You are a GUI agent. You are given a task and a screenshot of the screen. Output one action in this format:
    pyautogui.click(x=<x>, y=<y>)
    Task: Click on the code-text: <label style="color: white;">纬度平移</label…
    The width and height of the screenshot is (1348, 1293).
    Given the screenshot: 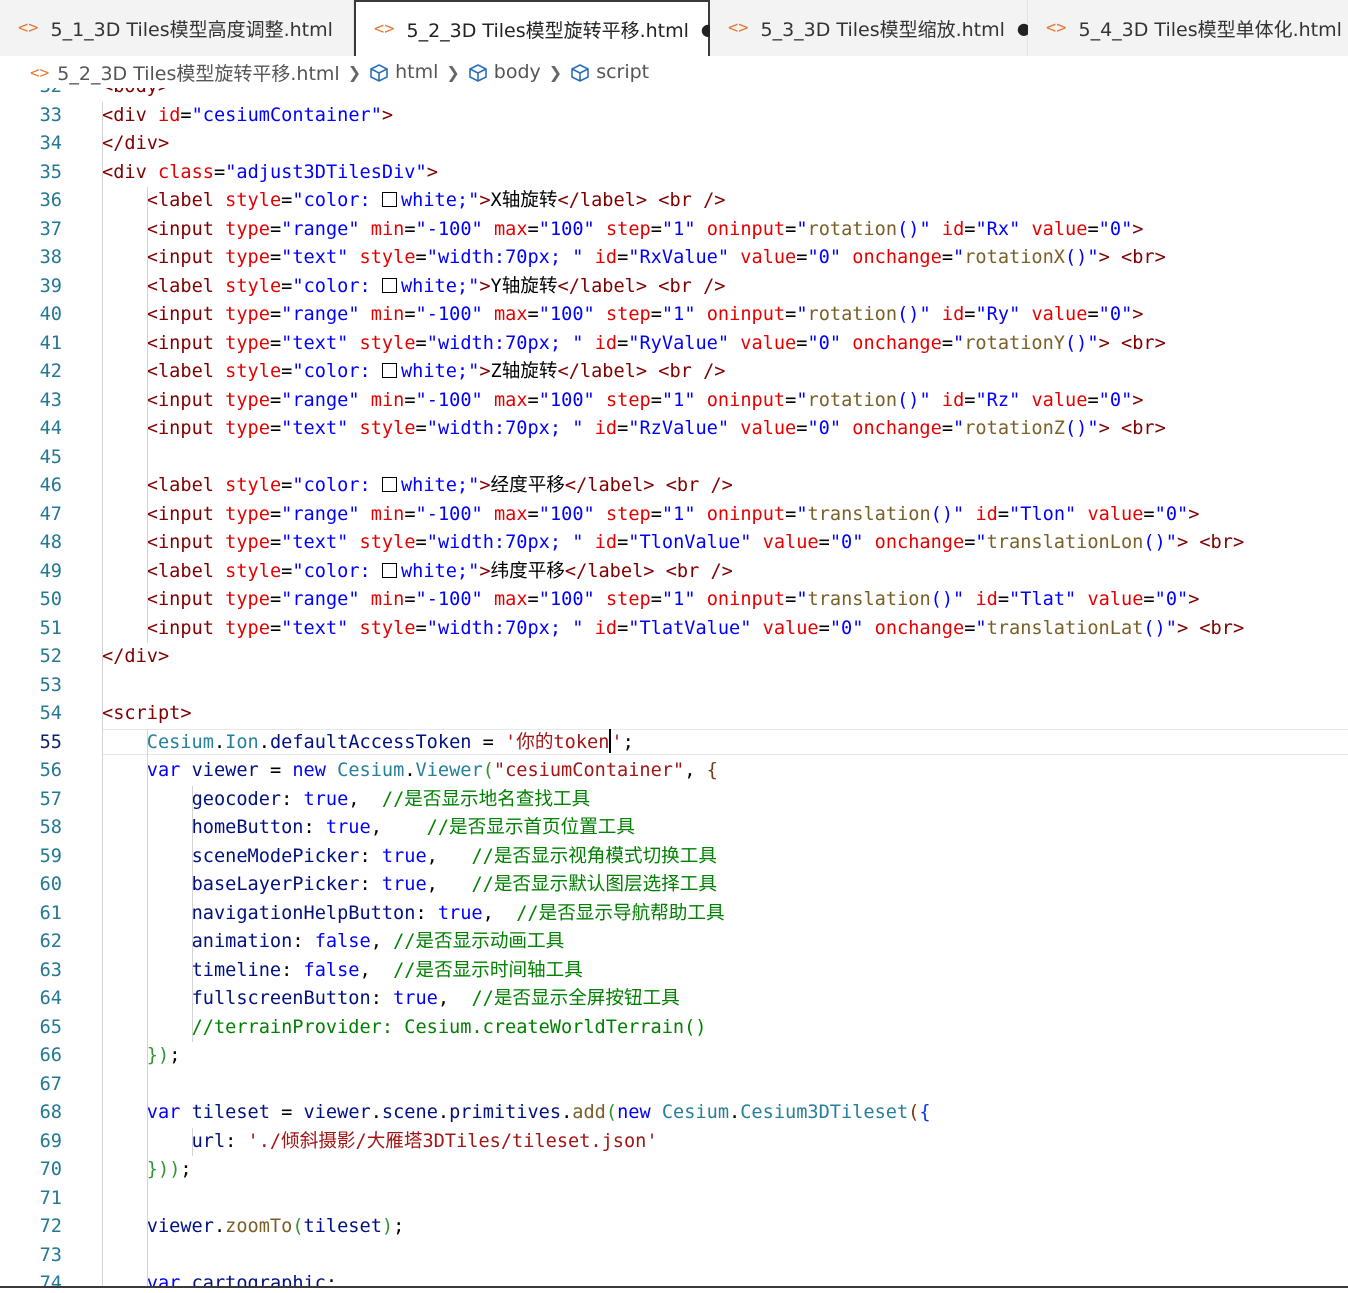 What is the action you would take?
    pyautogui.click(x=439, y=571)
    